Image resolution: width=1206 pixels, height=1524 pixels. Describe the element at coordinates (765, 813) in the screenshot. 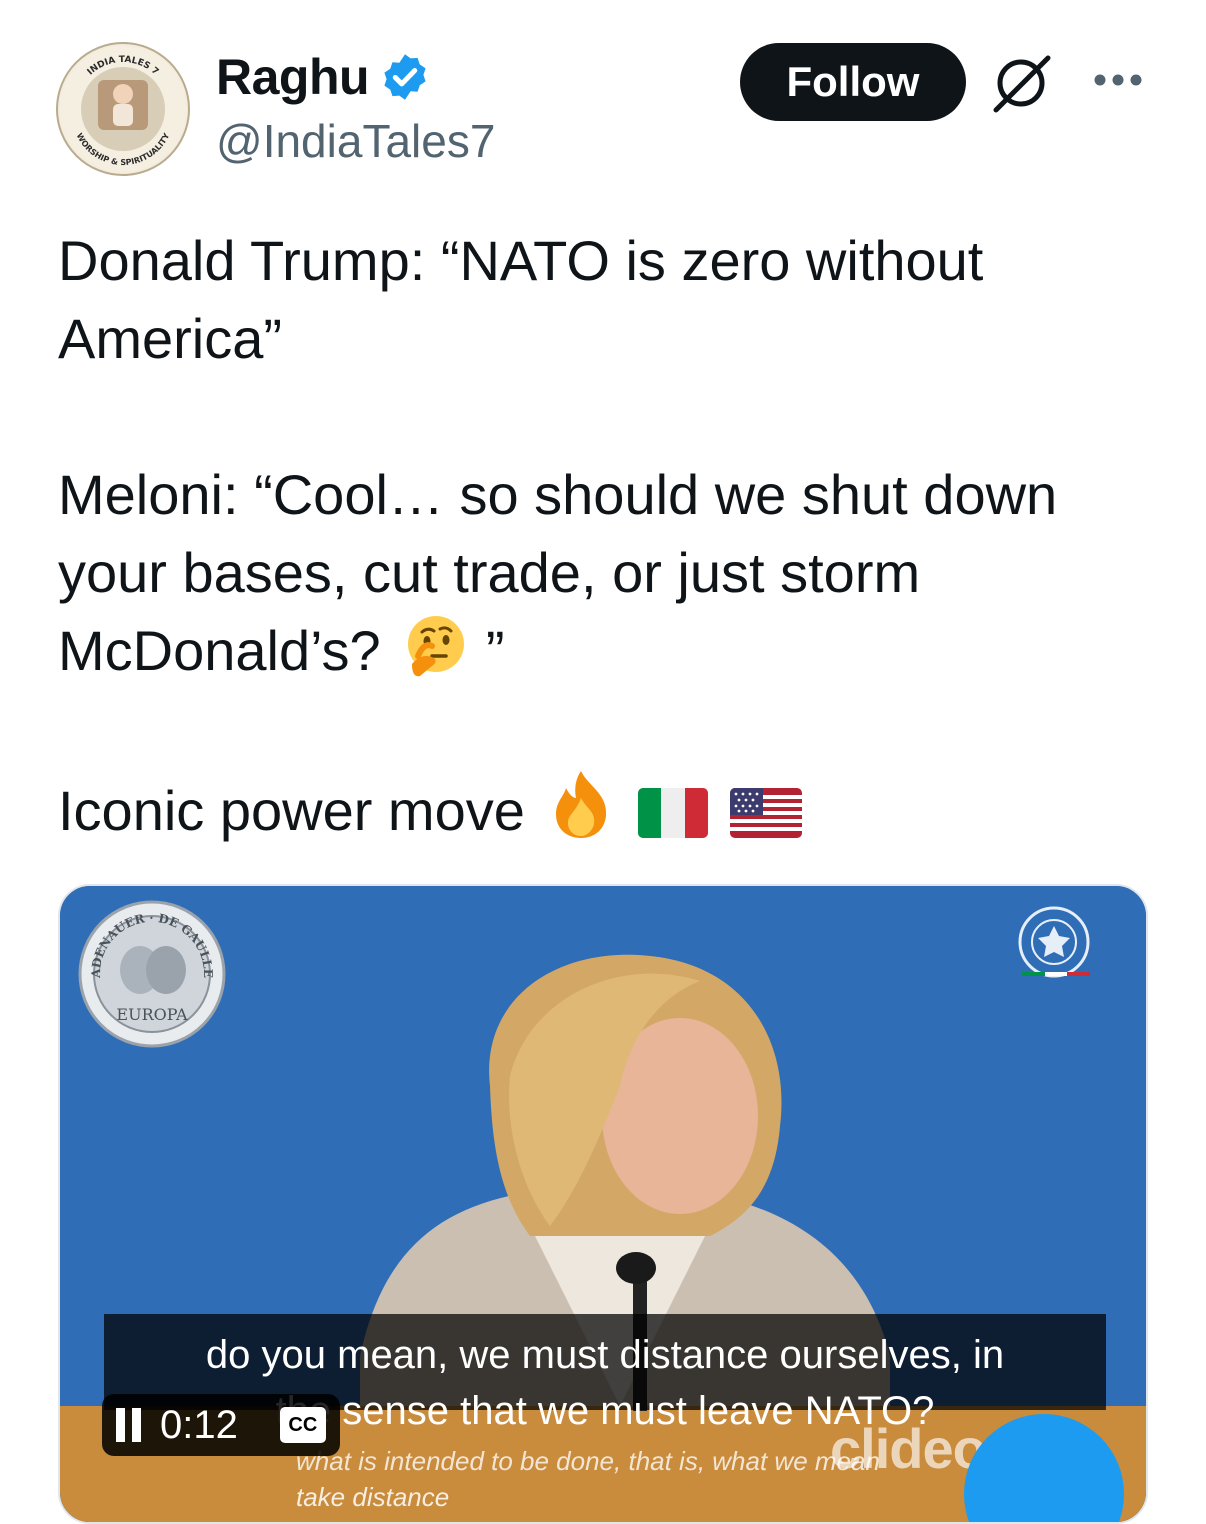

I see `flag-usa-icon` at that location.